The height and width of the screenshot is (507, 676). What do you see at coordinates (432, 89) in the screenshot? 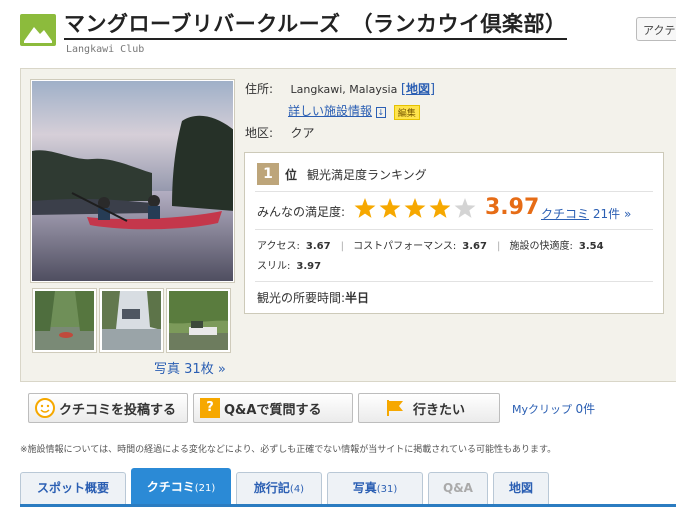
I see `map-bracket-close: ]` at bounding box center [432, 89].